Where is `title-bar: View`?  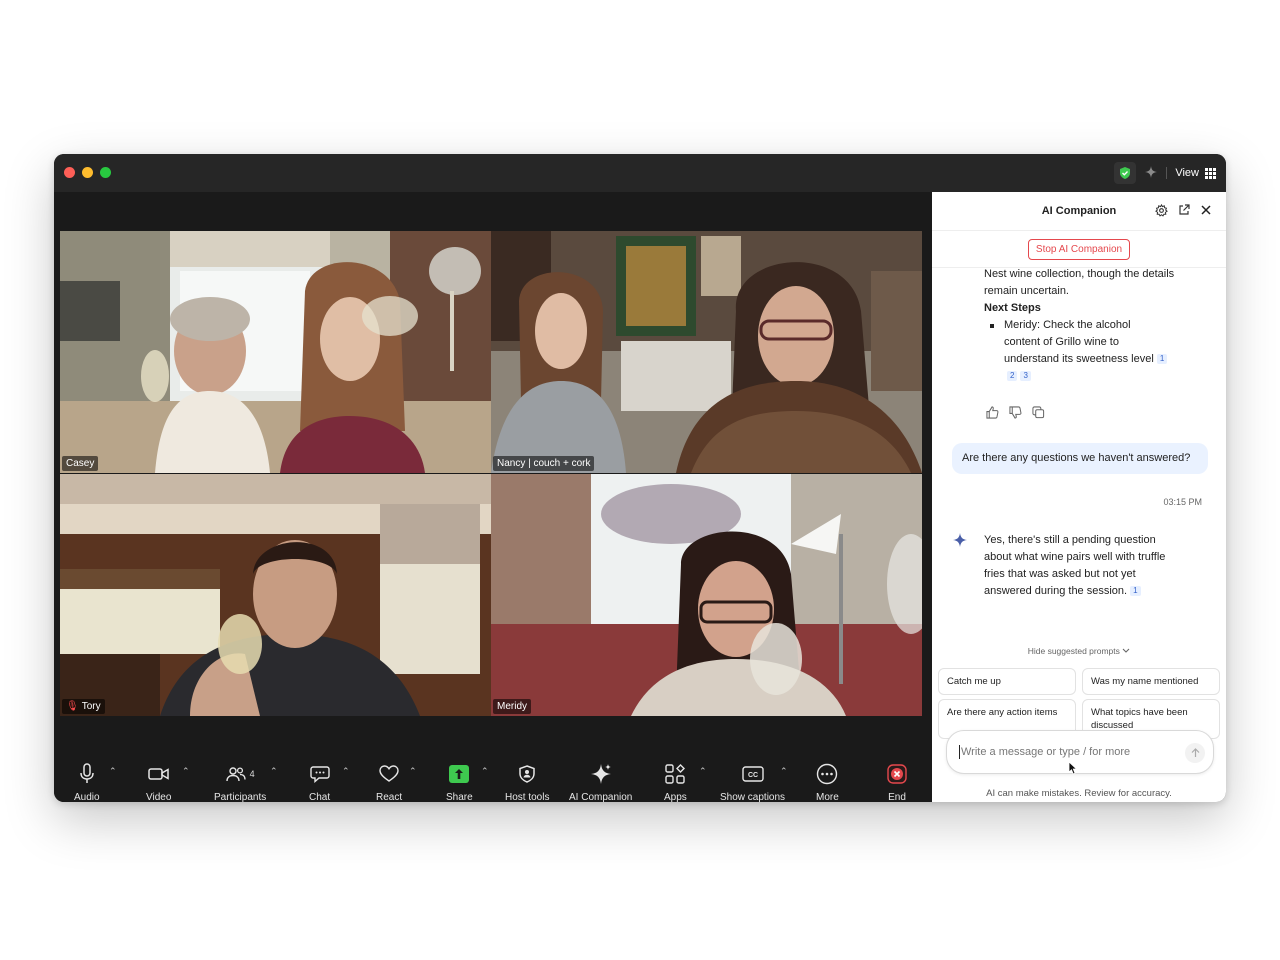 title-bar: View is located at coordinates (640, 173).